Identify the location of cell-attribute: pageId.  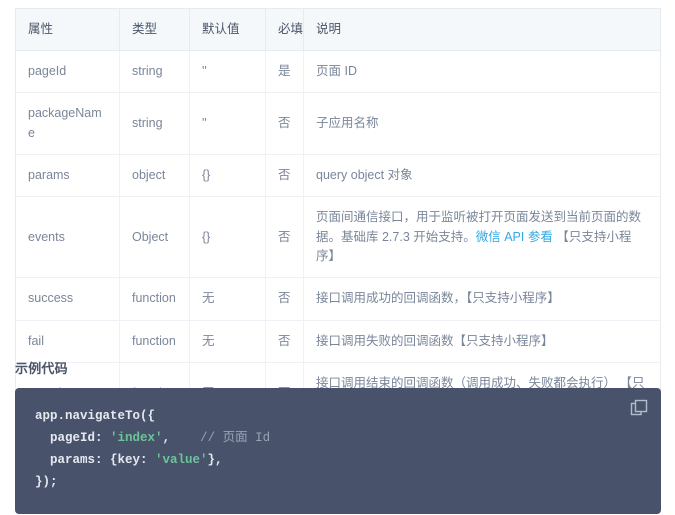
(67, 72).